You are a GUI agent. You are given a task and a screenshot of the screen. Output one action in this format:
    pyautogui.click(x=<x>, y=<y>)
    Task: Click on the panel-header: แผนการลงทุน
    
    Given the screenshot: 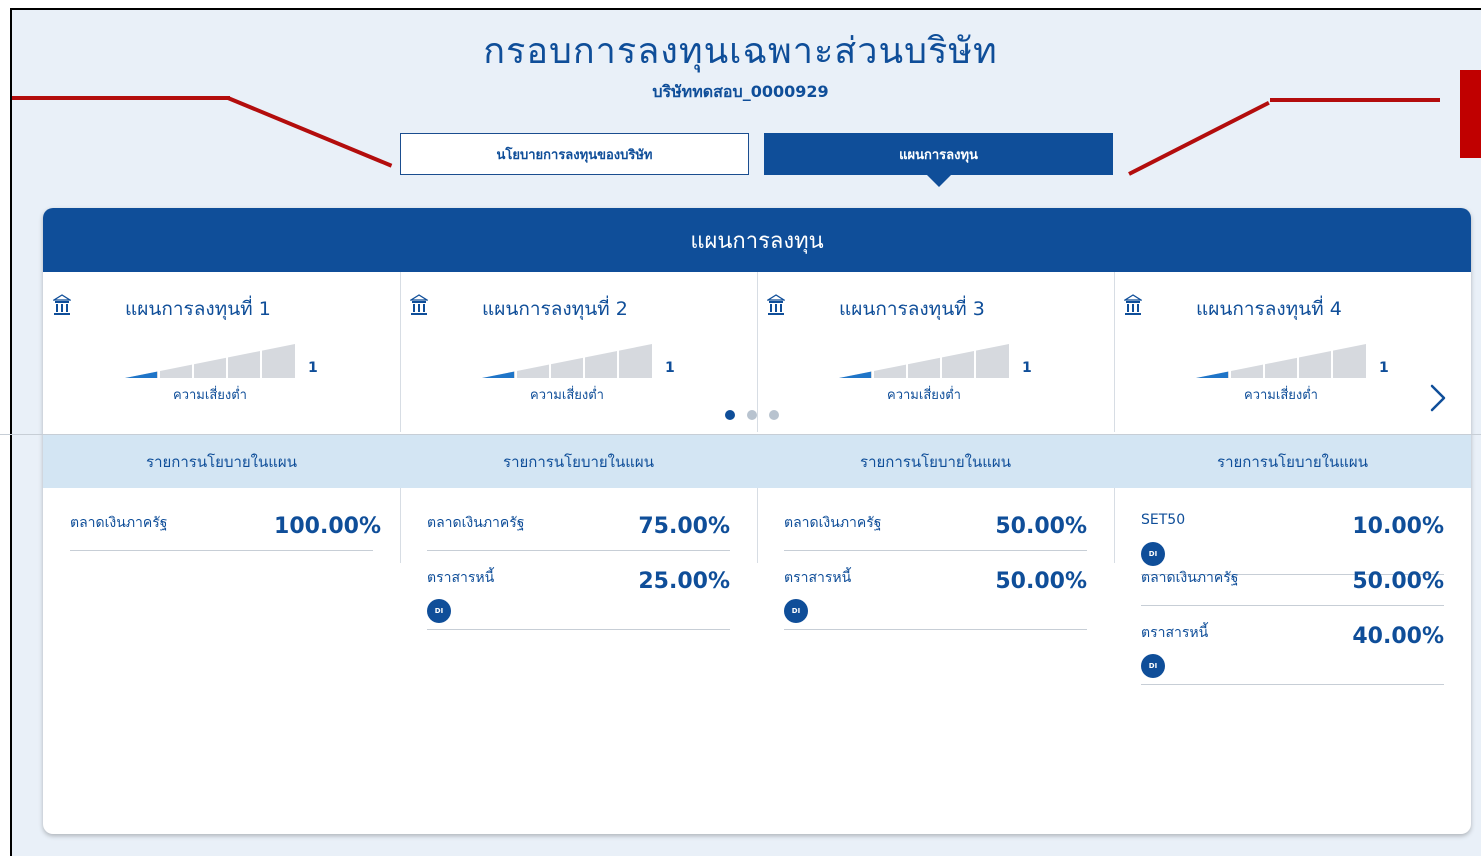 What is the action you would take?
    pyautogui.click(x=757, y=240)
    